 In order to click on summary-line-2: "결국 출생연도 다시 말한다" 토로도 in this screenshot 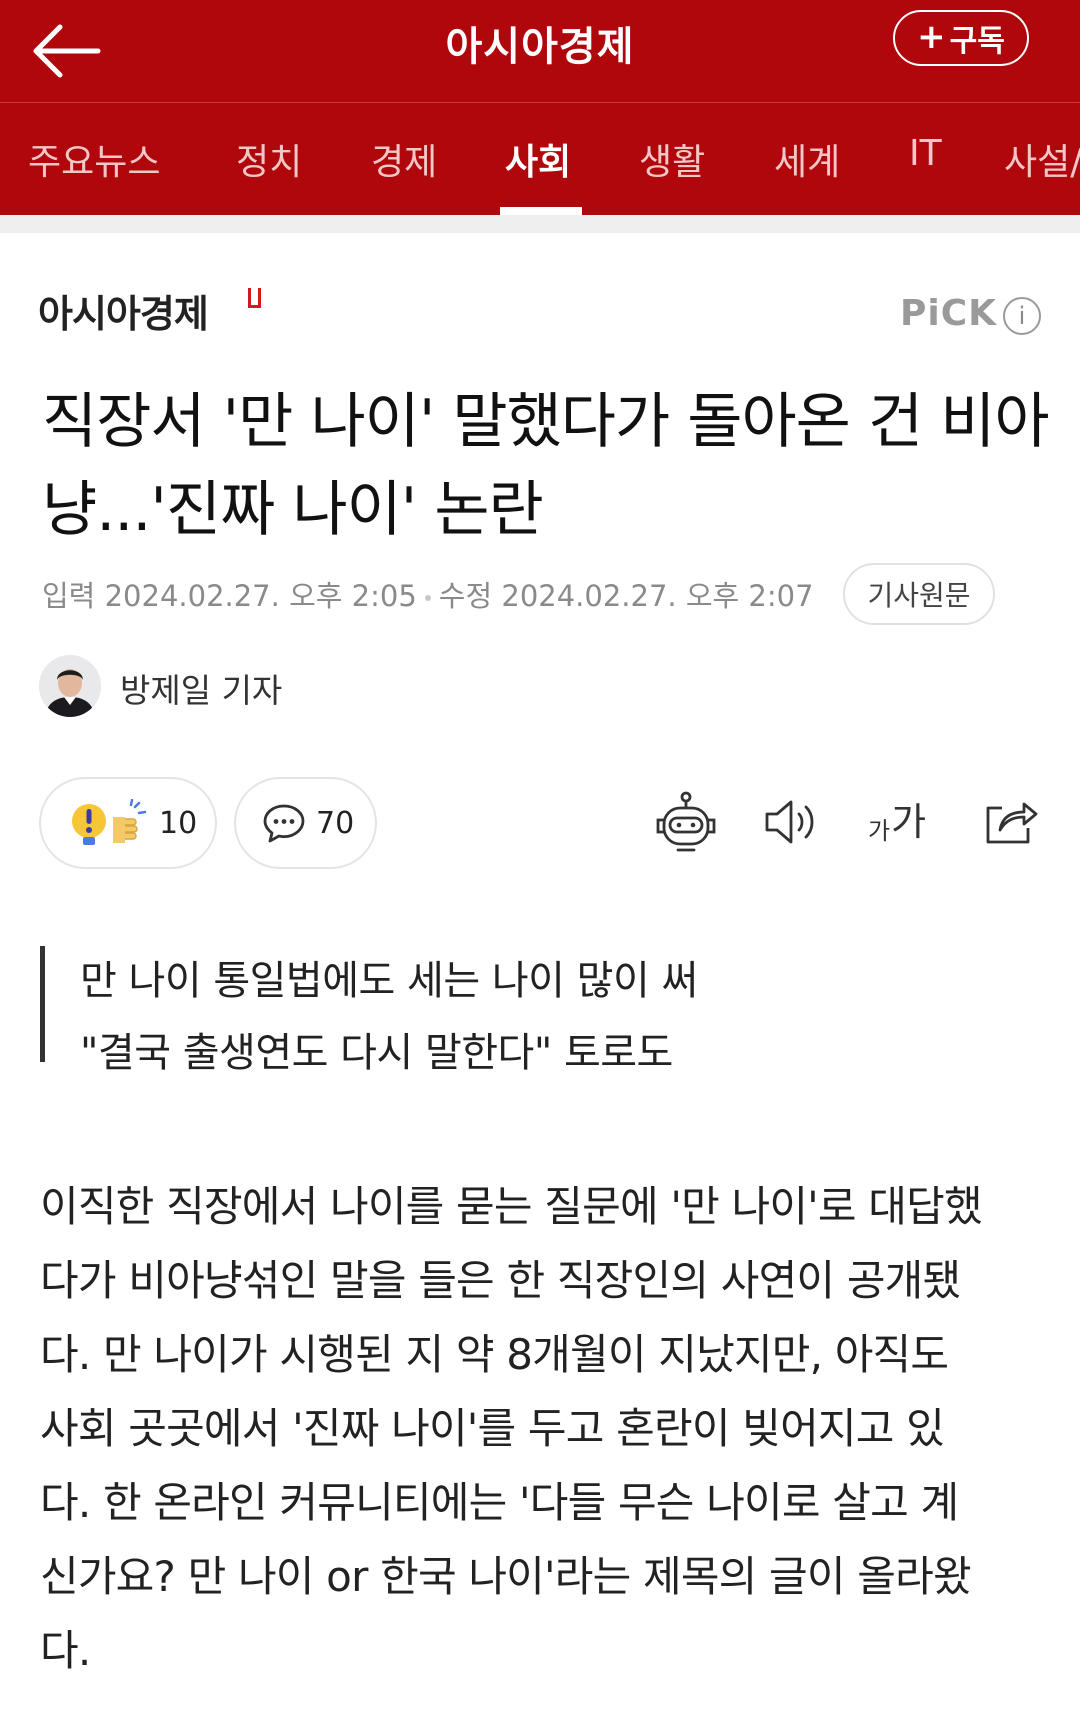, I will do `click(376, 1053)`.